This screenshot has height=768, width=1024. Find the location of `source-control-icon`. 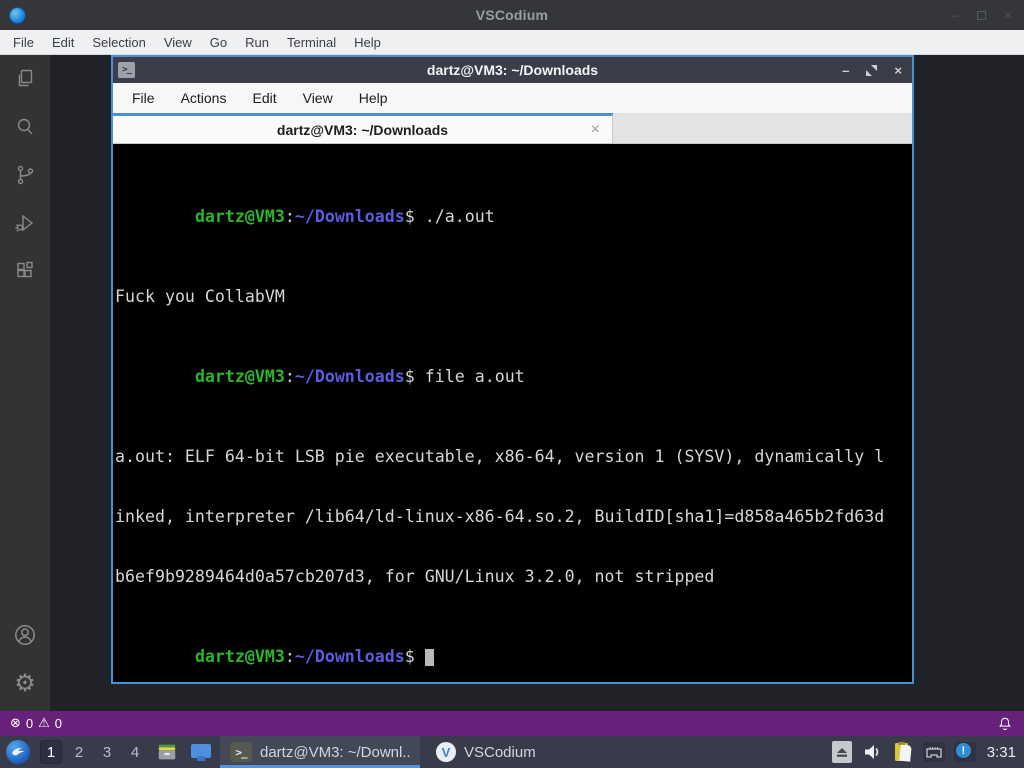

source-control-icon is located at coordinates (25, 175).